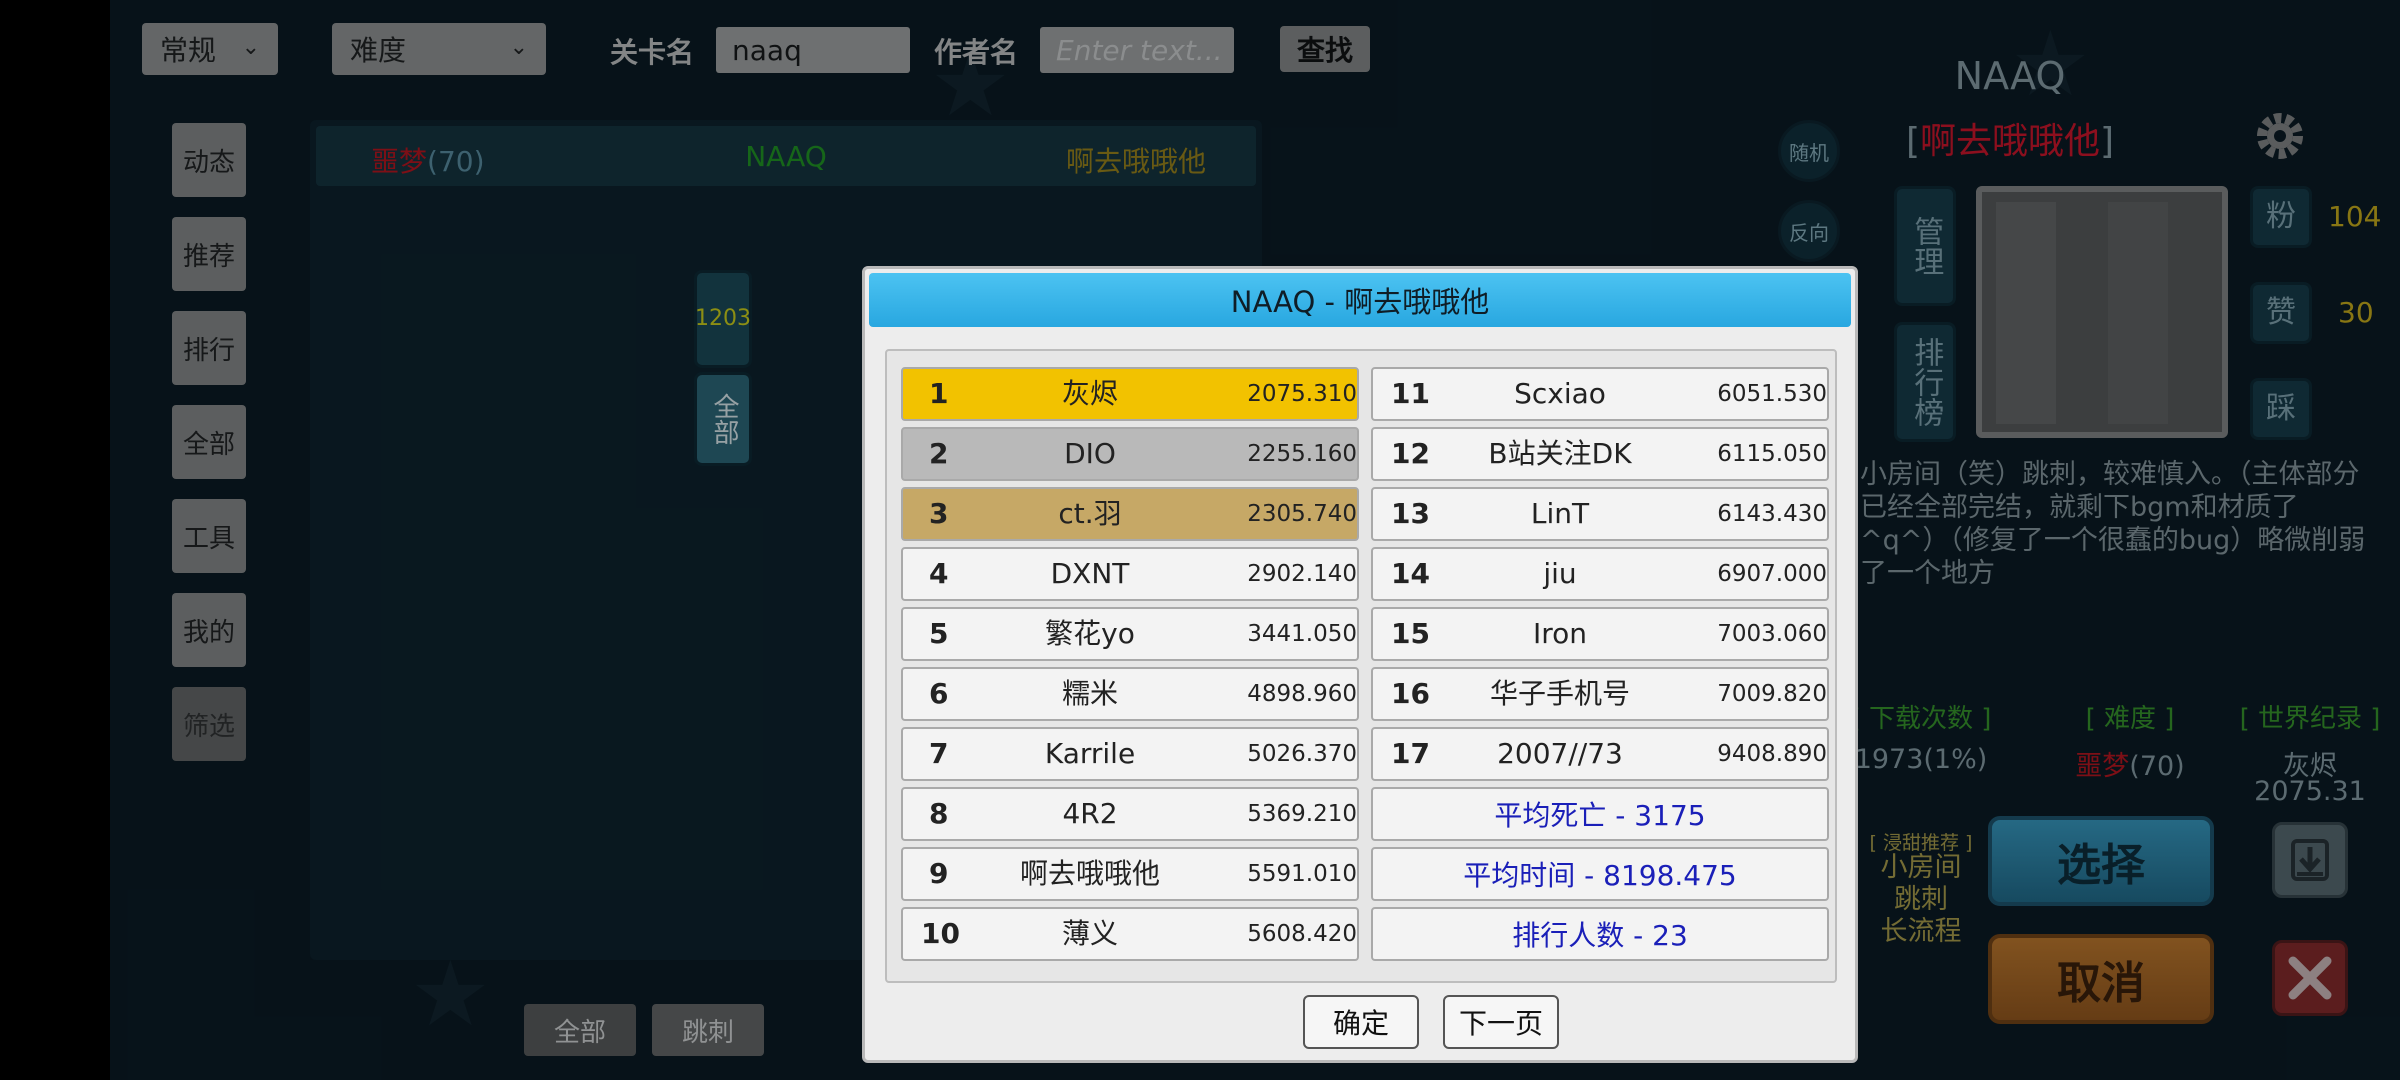 This screenshot has height=1080, width=2400. Describe the element at coordinates (1130, 814) in the screenshot. I see `leaderboard-row: 8 4R2 5369.210` at that location.